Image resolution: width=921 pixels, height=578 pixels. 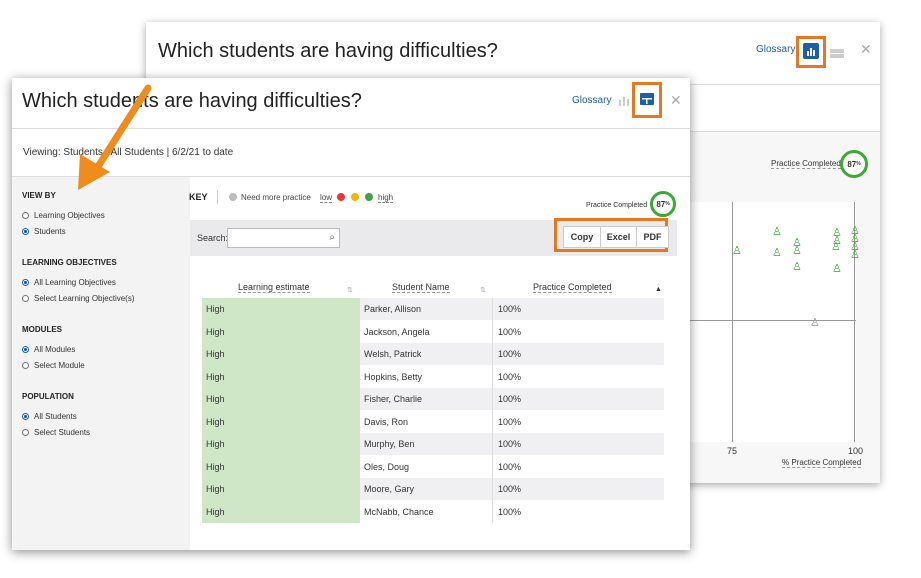 I want to click on front-practice-ring: 87%, so click(x=663, y=204).